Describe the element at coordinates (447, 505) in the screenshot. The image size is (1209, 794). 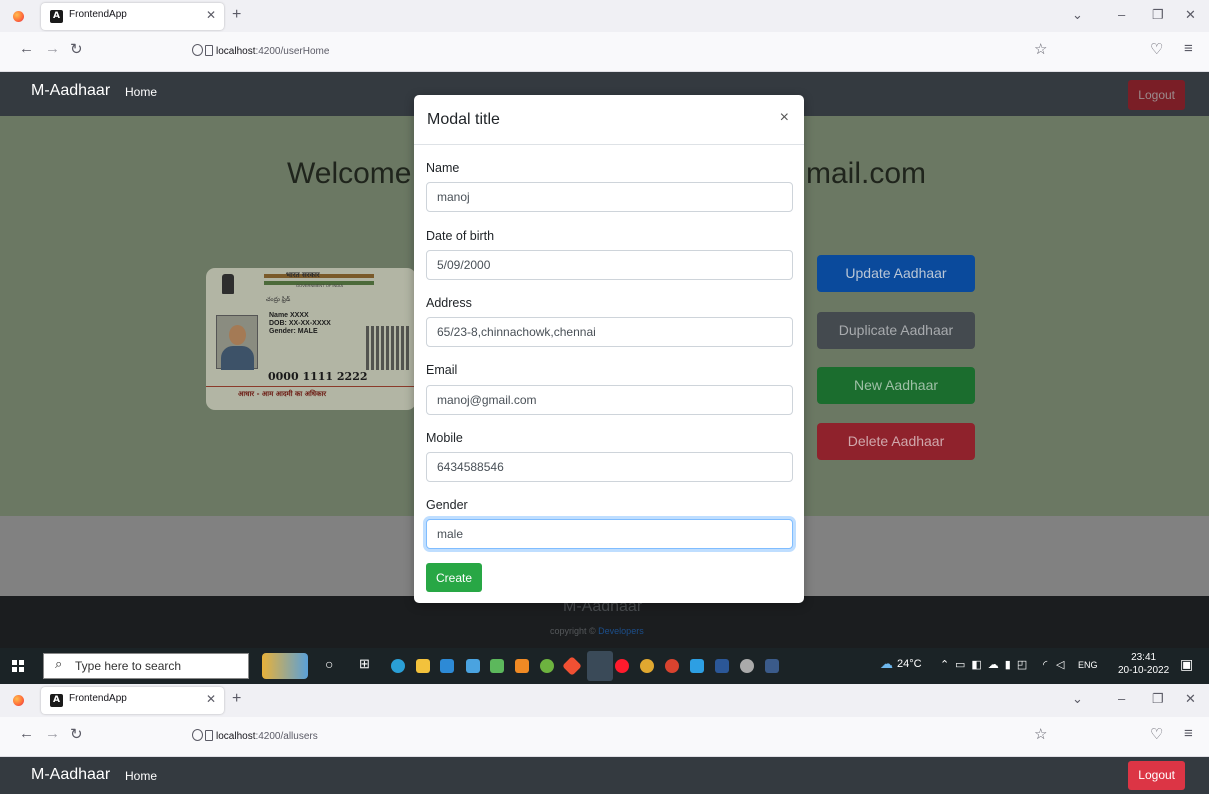
I see `gender-label: Gender` at that location.